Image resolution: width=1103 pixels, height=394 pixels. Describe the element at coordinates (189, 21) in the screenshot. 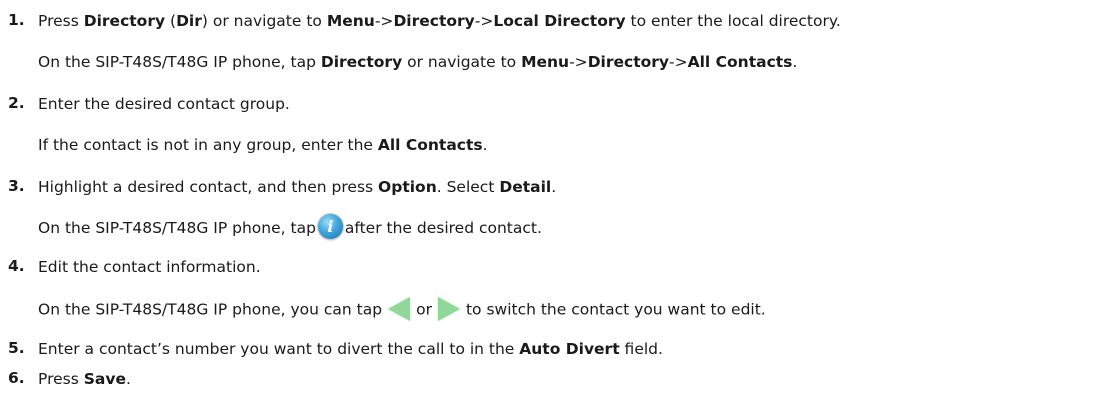

I see `bold-text: Dir` at that location.